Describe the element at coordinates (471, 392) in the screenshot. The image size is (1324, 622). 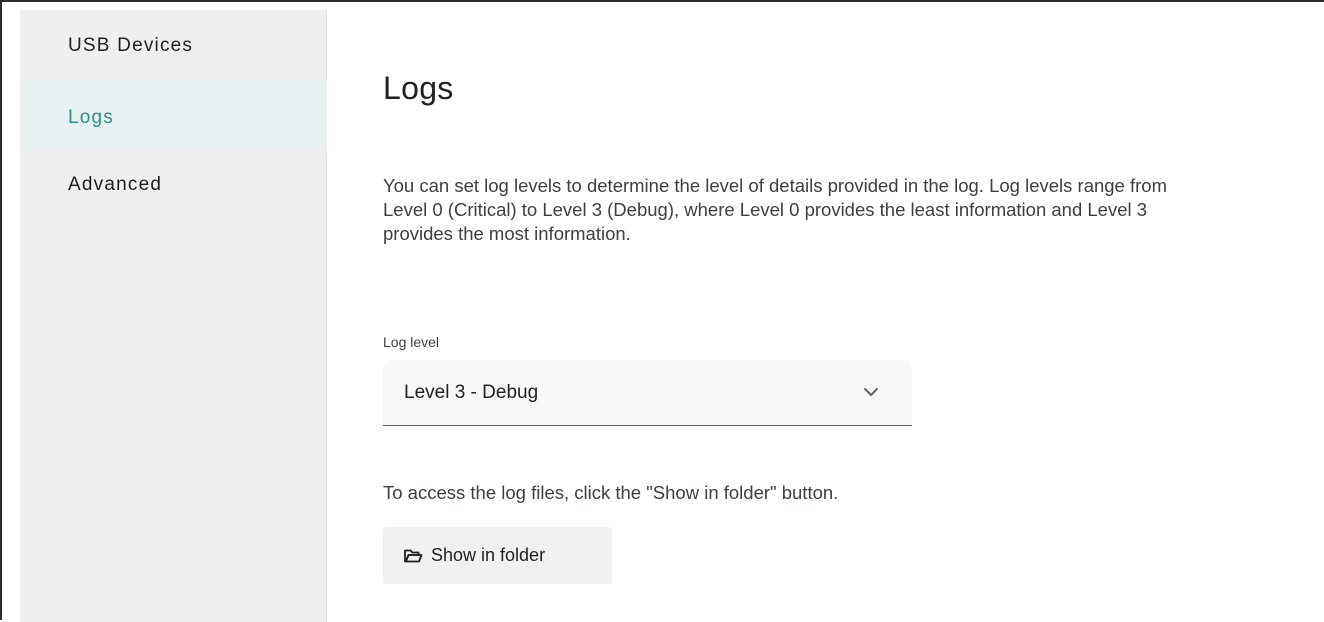
I see `log-level-value: Level 3 - Debug` at that location.